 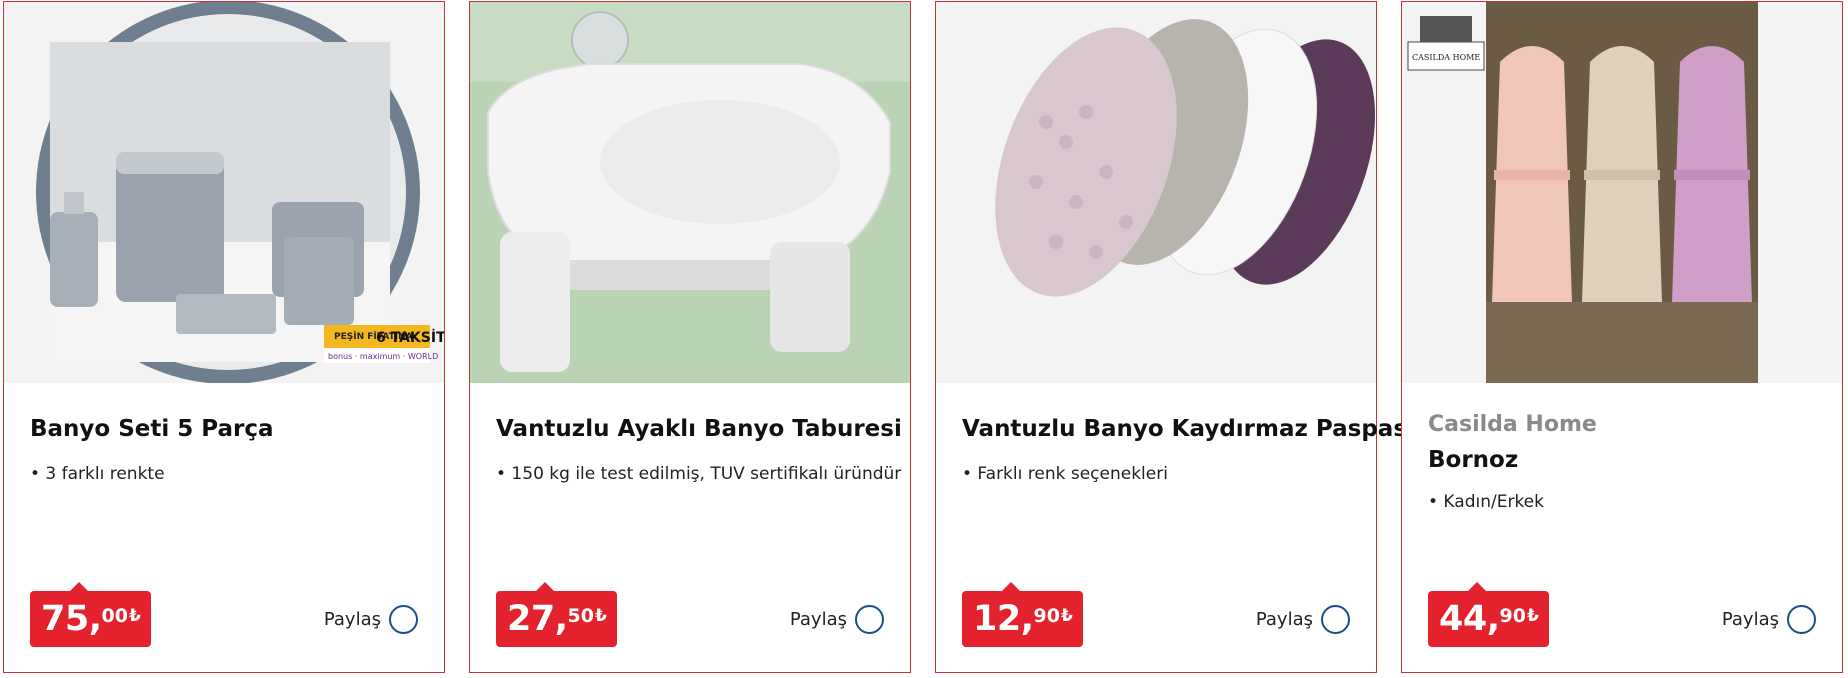 I want to click on price-badge: 44, 90 ₺, so click(x=1488, y=614).